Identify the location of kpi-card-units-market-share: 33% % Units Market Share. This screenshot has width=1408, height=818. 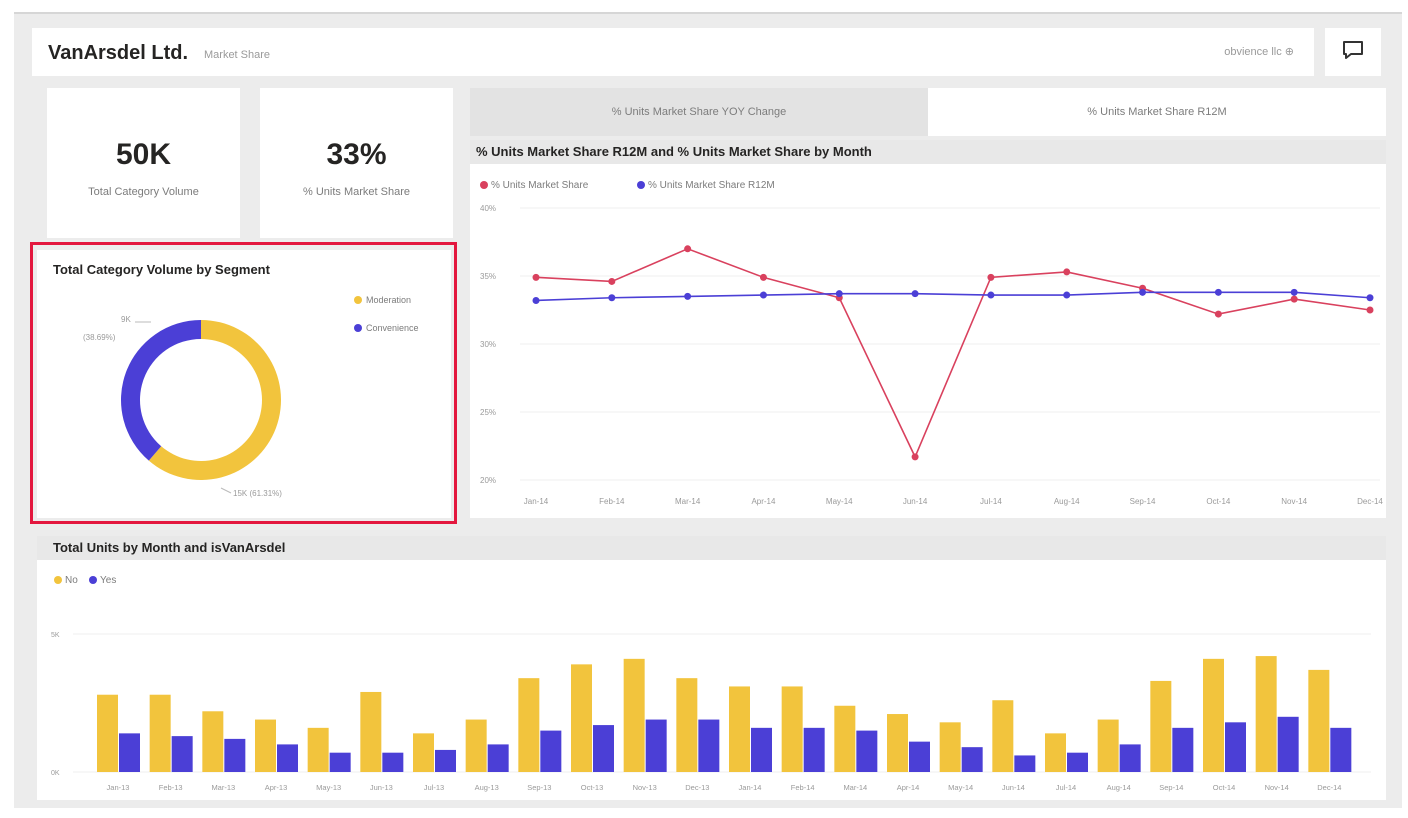
(356, 163).